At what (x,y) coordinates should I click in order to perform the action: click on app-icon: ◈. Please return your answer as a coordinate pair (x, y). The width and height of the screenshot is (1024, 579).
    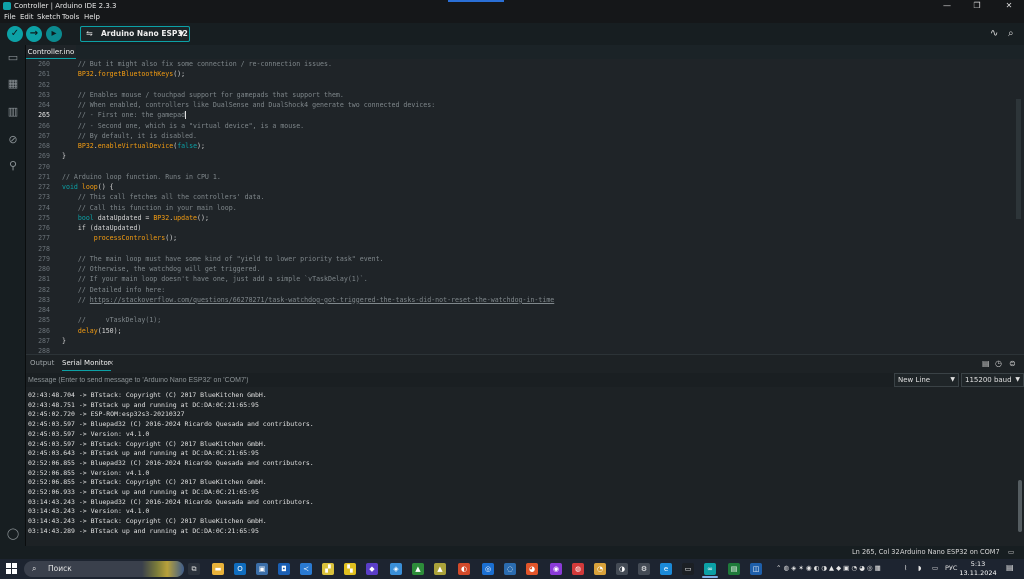
    Looking at the image, I should click on (396, 569).